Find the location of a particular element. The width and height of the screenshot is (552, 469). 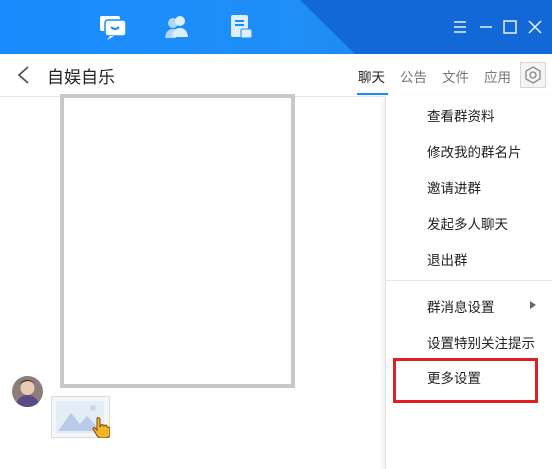

minimize-icon is located at coordinates (486, 27).